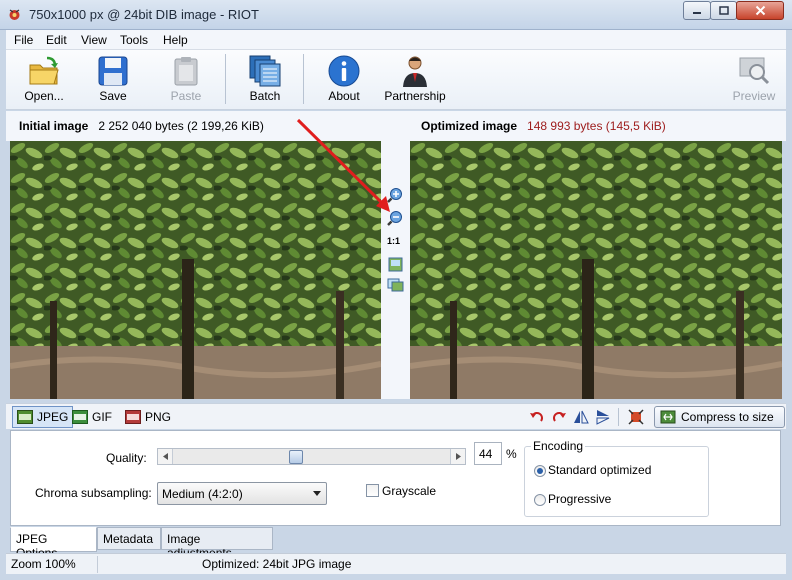  Describe the element at coordinates (618, 417) in the screenshot. I see `format-bar-separator` at that location.